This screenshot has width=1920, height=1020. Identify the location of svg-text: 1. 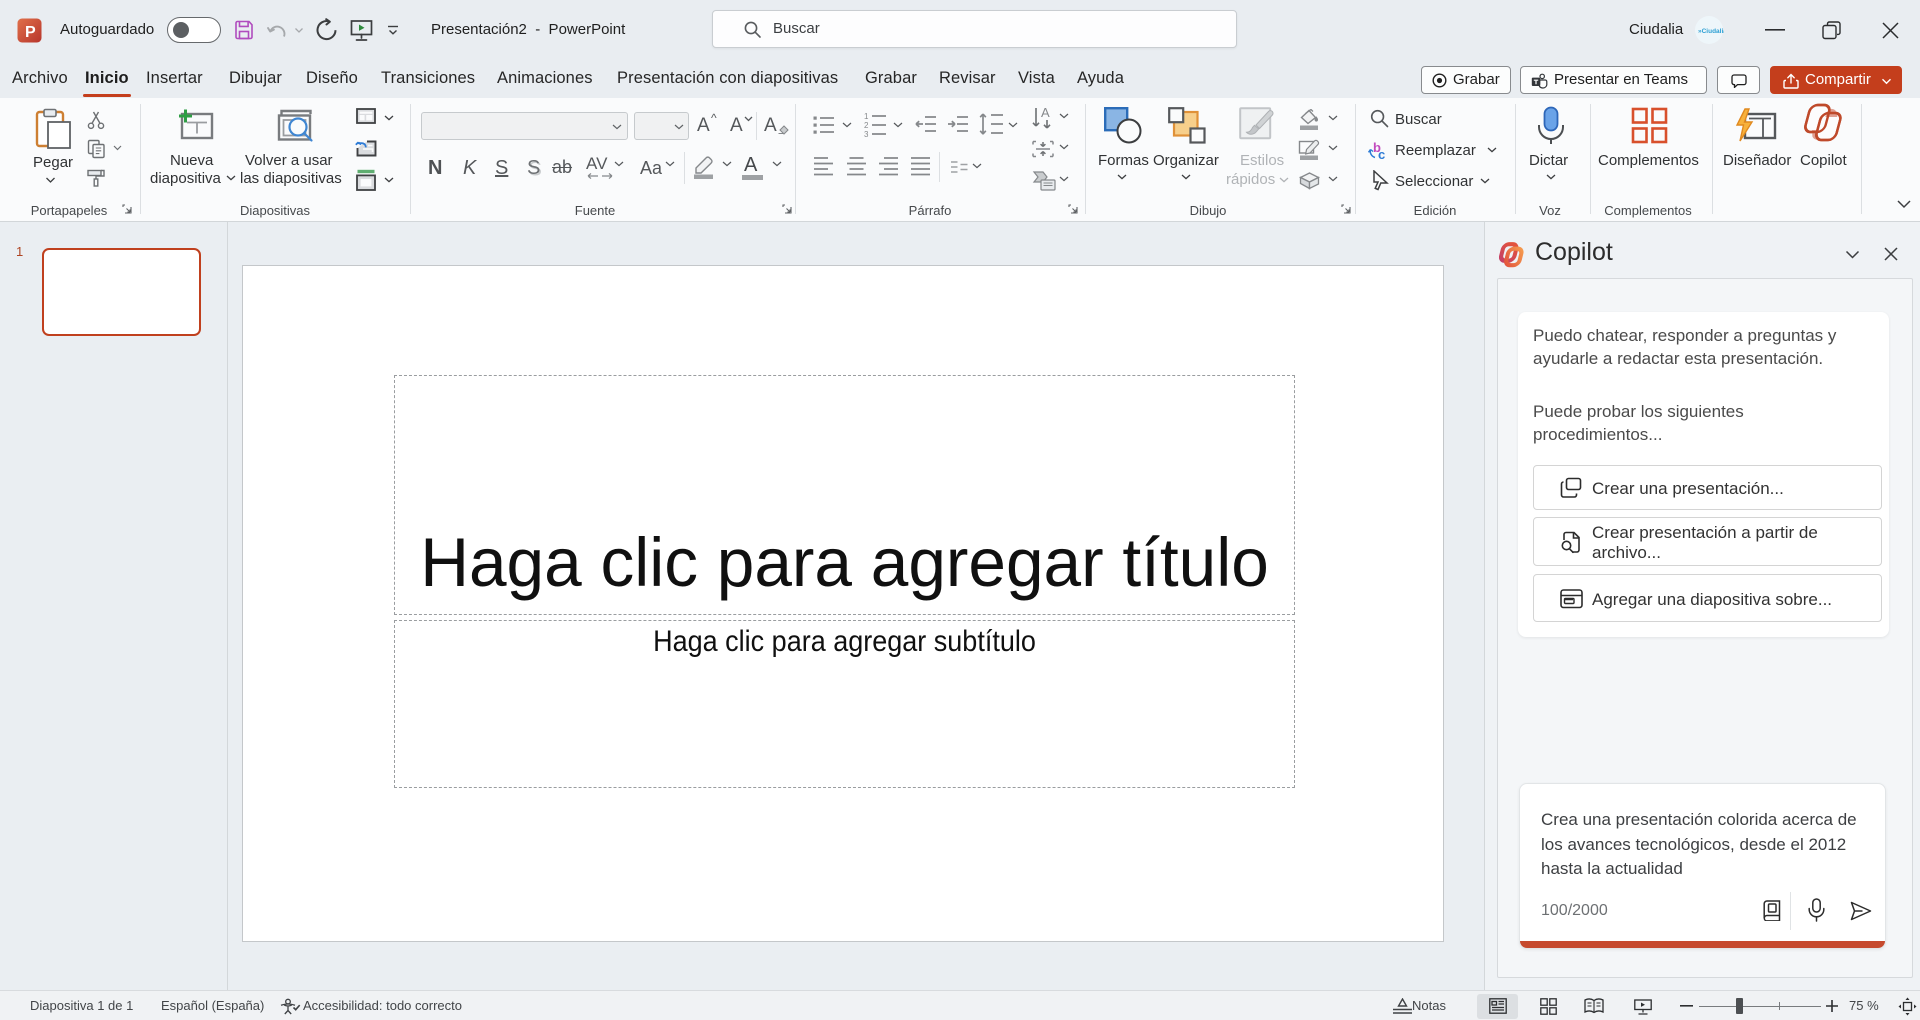
(866, 116).